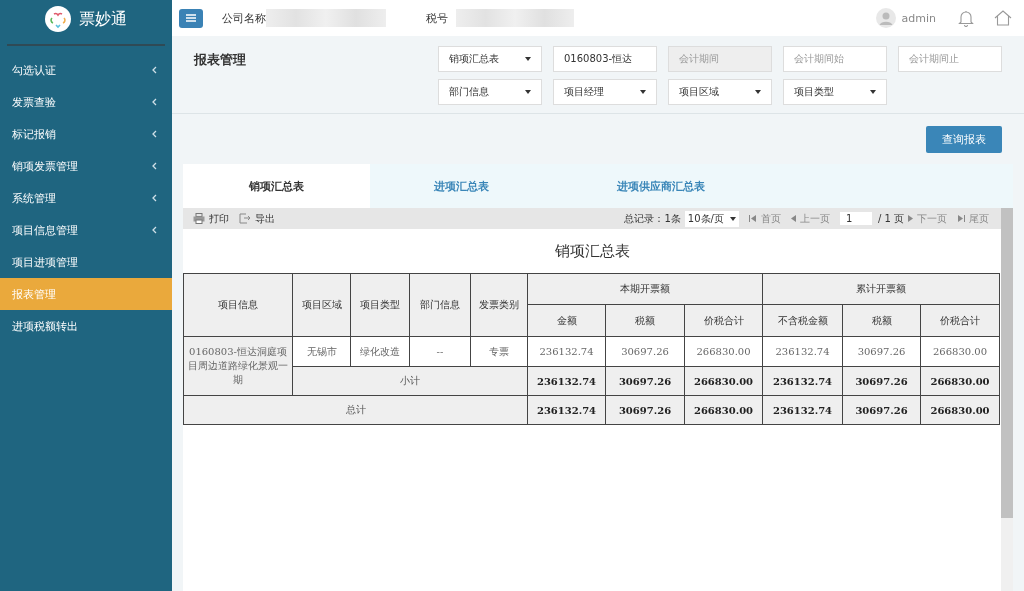 The height and width of the screenshot is (591, 1024). Describe the element at coordinates (410, 381) in the screenshot. I see `table-cell: 小计` at that location.